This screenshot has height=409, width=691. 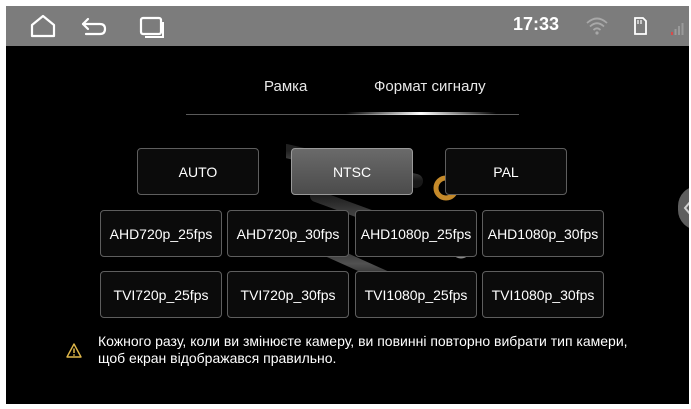 I want to click on ntsc-button: NTSC, so click(x=352, y=171).